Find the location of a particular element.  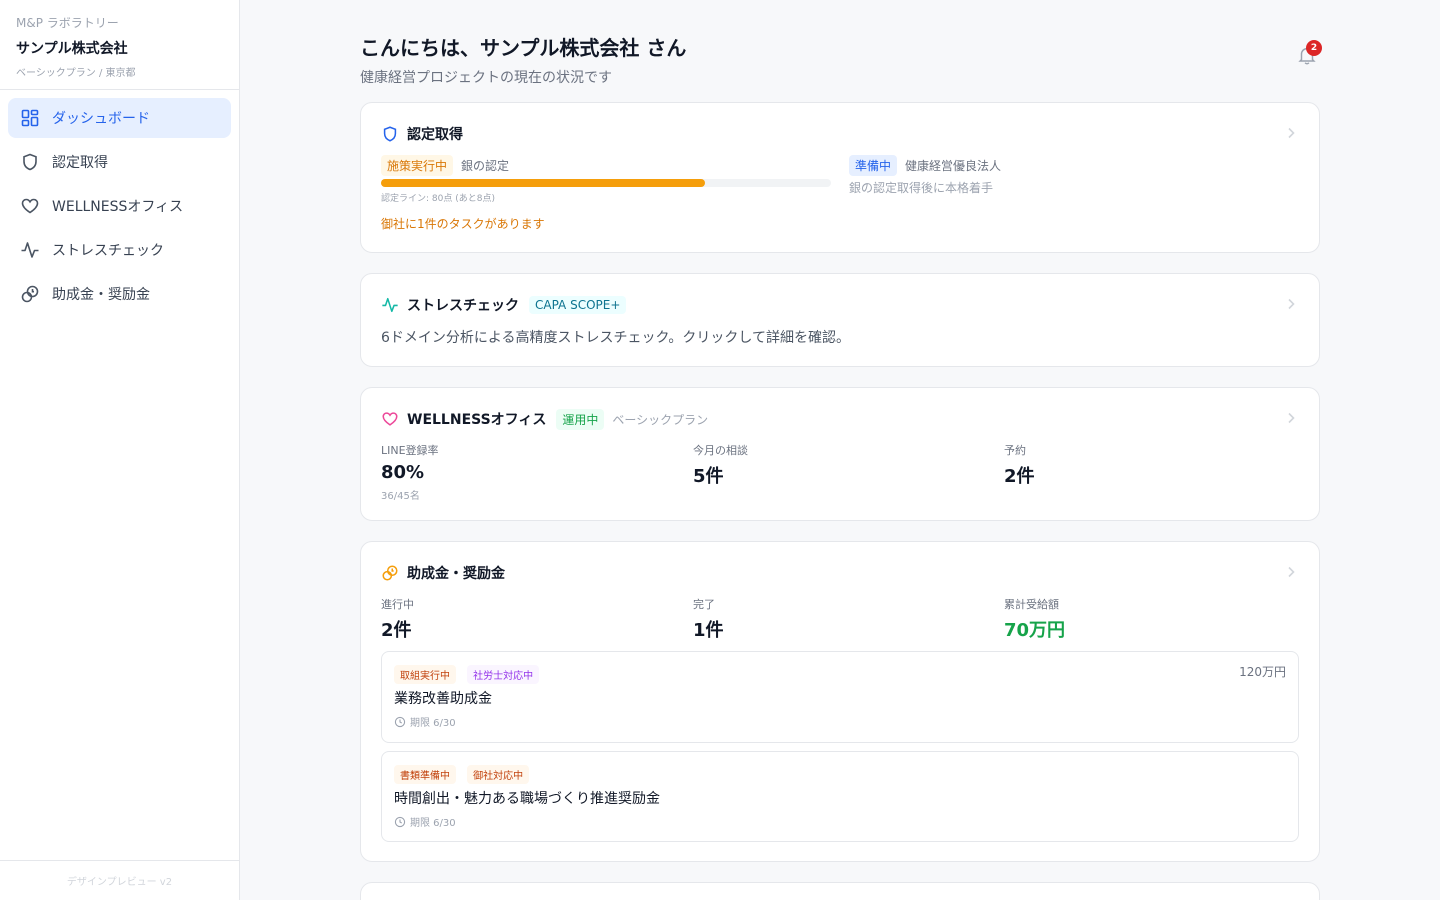

card-header: 助成金・奨励金 is located at coordinates (443, 573).